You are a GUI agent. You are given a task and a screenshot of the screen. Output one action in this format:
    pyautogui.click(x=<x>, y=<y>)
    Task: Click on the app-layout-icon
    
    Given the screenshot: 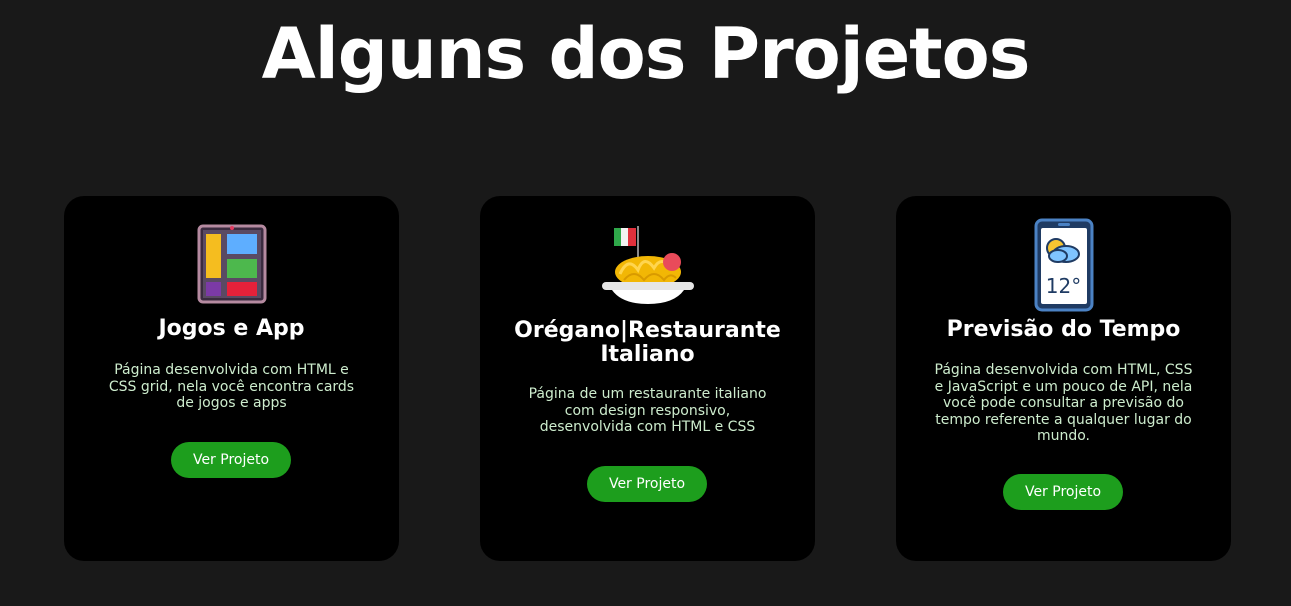 What is the action you would take?
    pyautogui.click(x=231, y=264)
    